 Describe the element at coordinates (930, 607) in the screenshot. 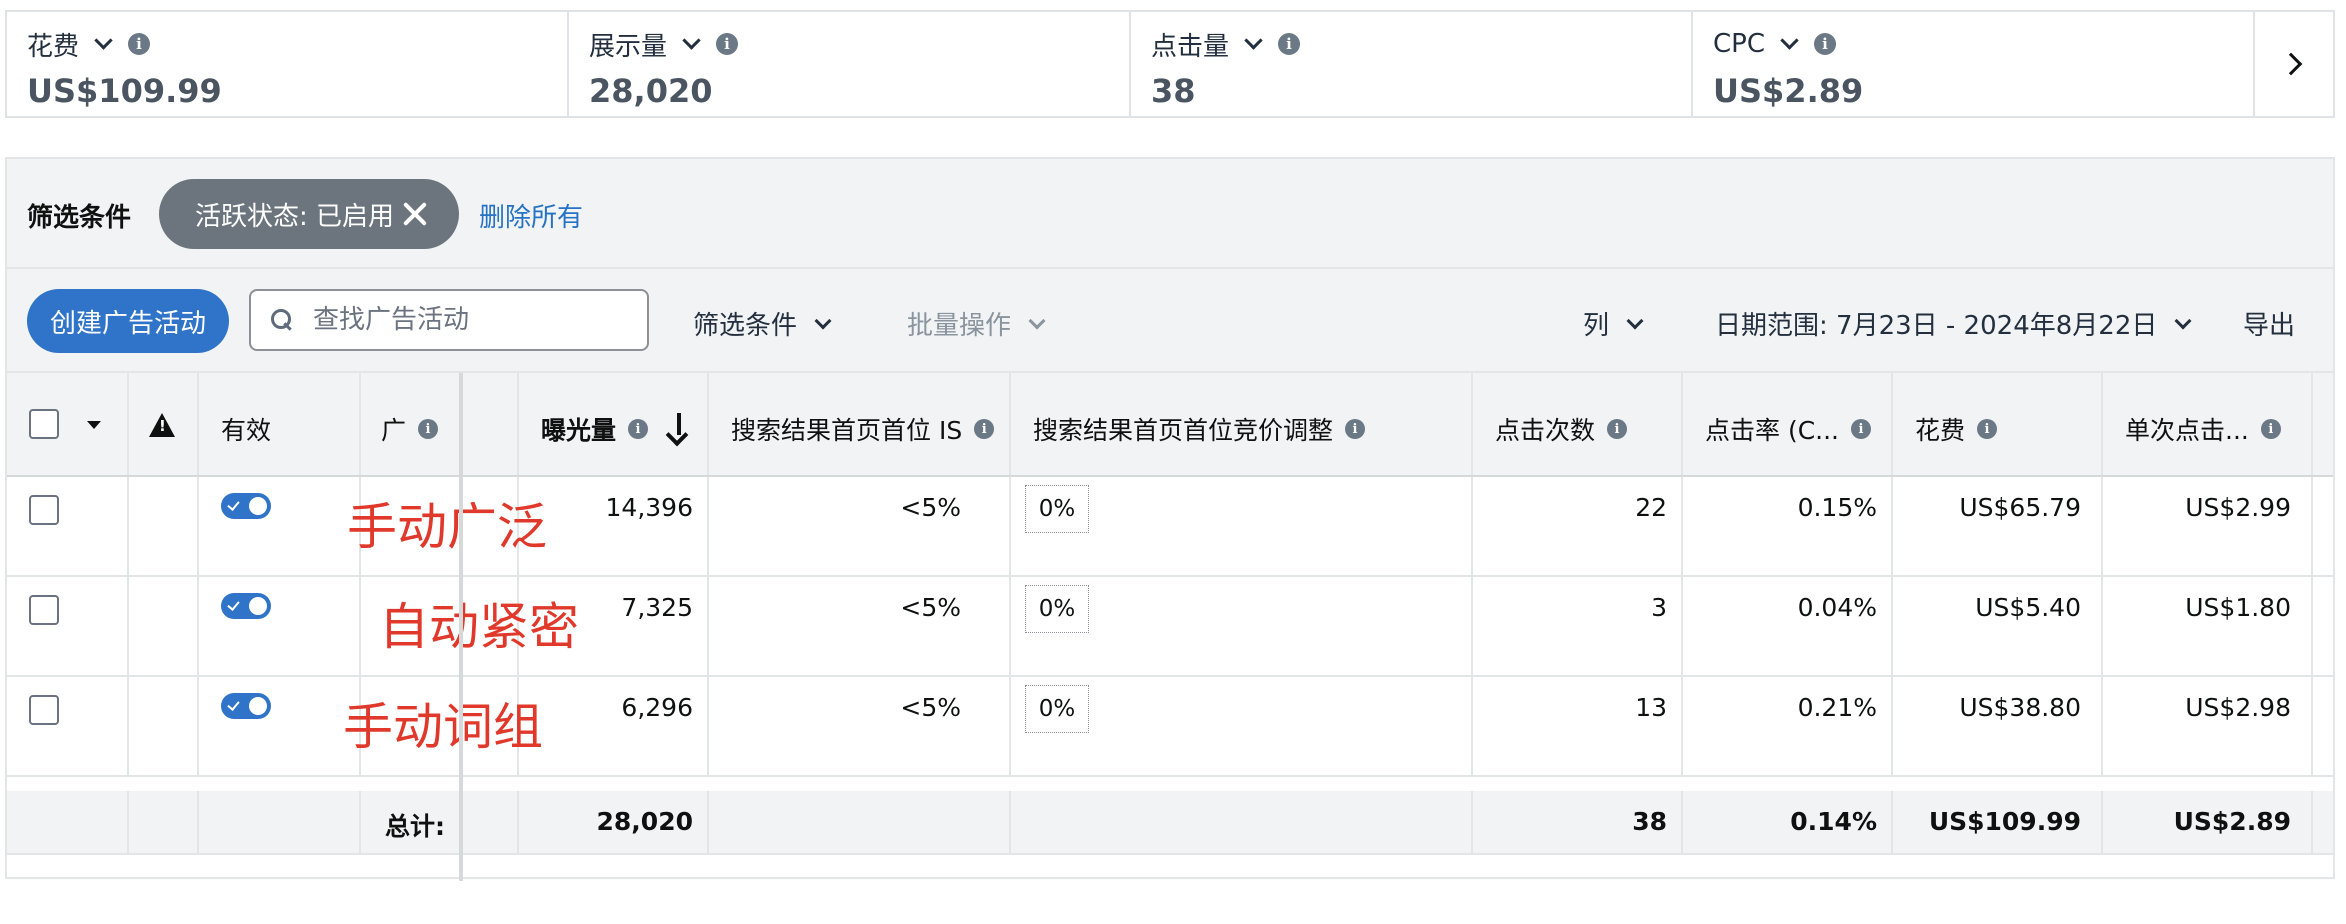

I see `top-is-value: <5%` at that location.